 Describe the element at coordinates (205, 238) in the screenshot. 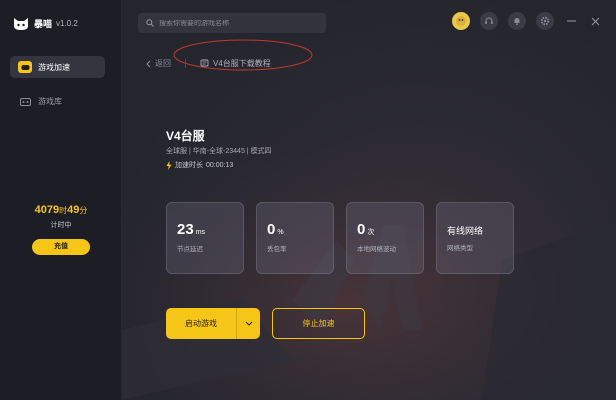

I see `stat-card-latency: 23 ms 节点延迟` at that location.